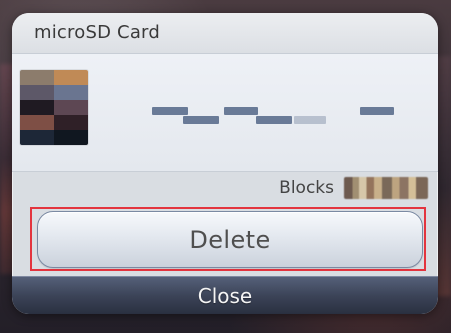  What do you see at coordinates (230, 239) in the screenshot?
I see `delete-button: Delete` at bounding box center [230, 239].